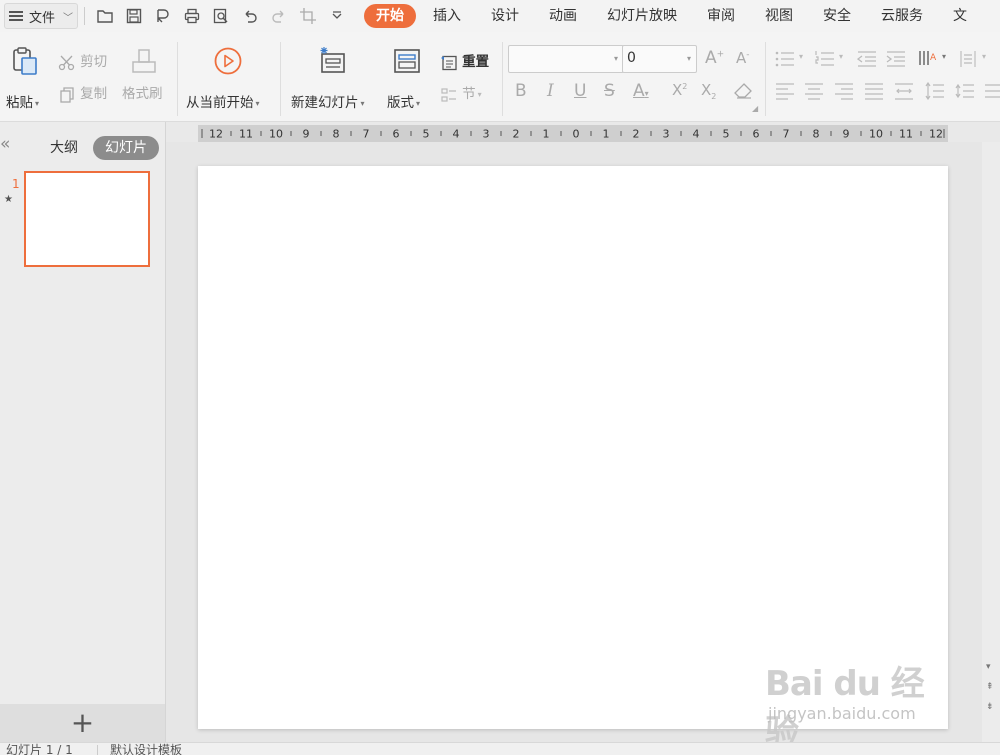 Image resolution: width=1000 pixels, height=755 pixels. Describe the element at coordinates (229, 79) in the screenshot. I see `play-from-current-button: 从当前开始 ▾` at that location.